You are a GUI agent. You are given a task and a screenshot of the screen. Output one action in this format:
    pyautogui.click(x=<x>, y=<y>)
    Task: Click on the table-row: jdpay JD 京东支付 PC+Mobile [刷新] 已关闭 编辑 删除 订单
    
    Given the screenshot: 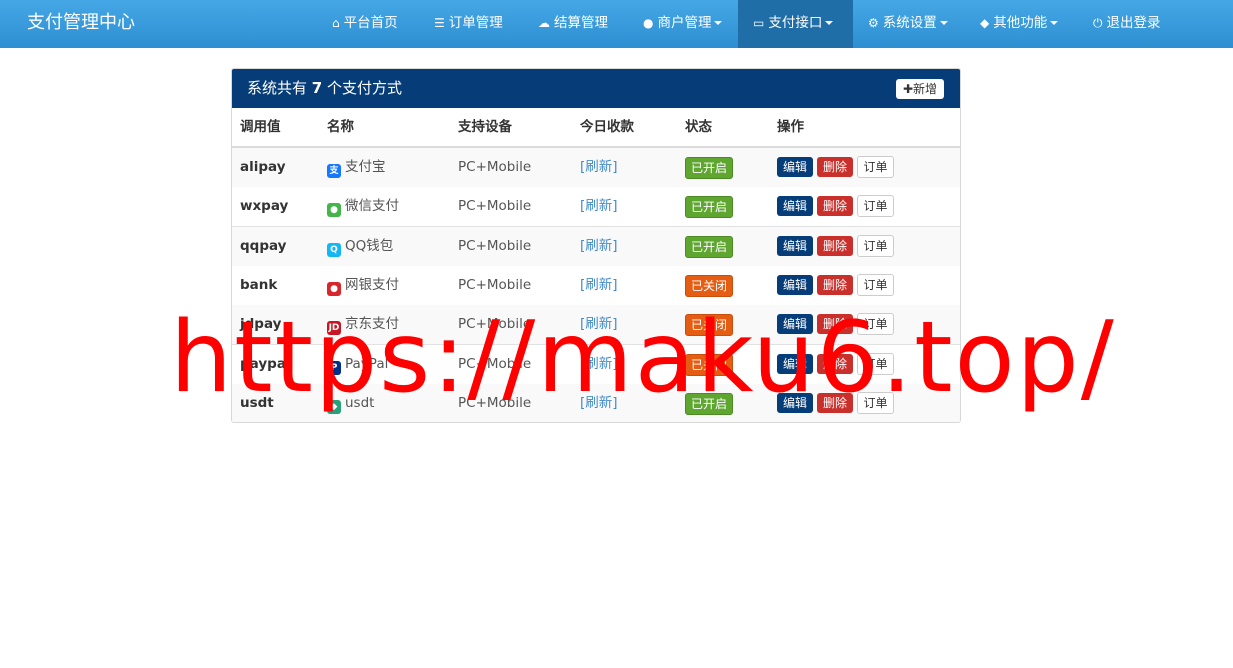 What is the action you would take?
    pyautogui.click(x=596, y=325)
    